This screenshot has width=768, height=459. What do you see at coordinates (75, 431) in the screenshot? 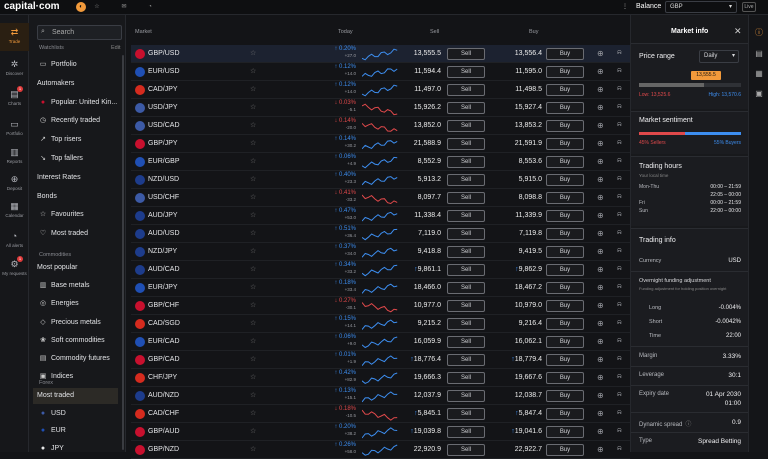
I see `sidebar-item-eur: ● EUR` at bounding box center [75, 431].